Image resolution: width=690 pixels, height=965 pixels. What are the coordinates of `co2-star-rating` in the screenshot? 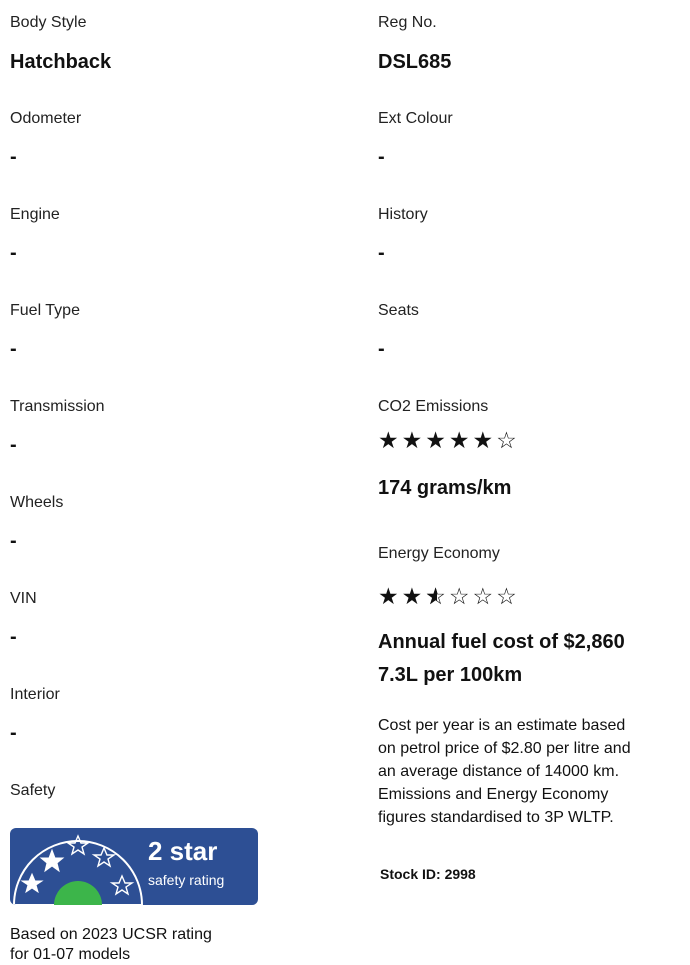 It's located at (449, 440).